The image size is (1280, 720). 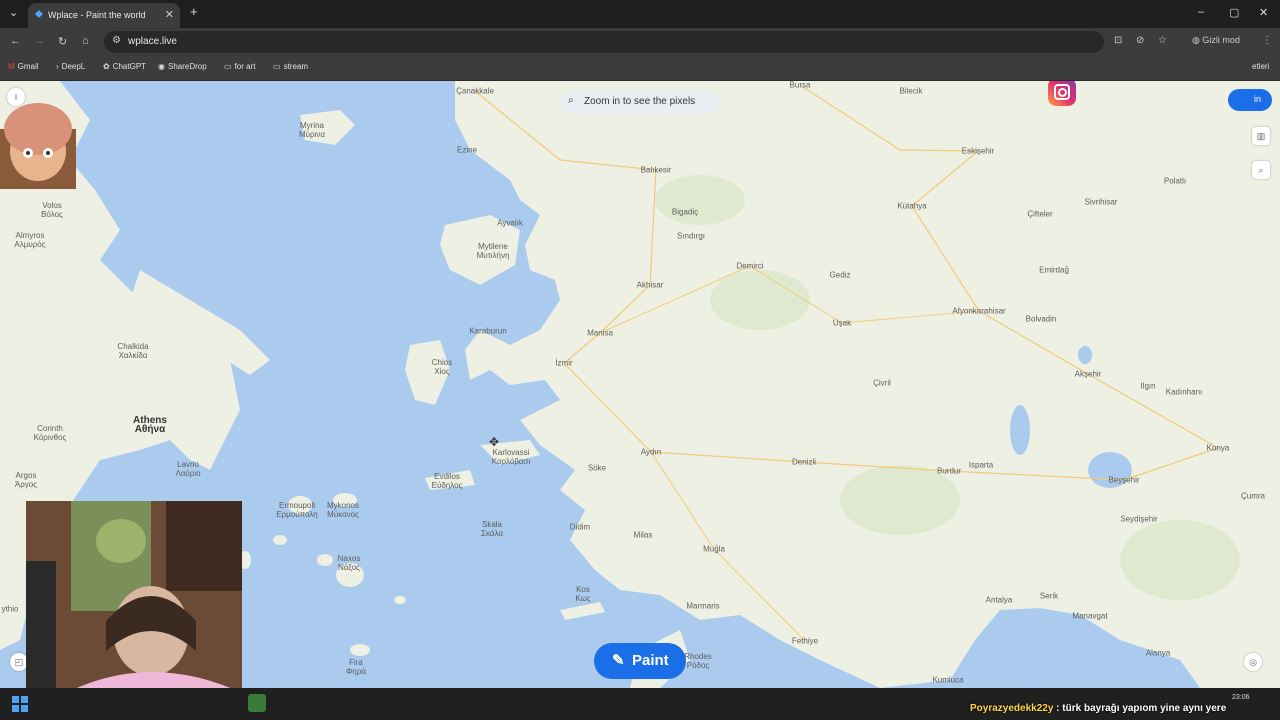 What do you see at coordinates (30, 240) in the screenshot?
I see `city-label: Almyros Αλμυρός` at bounding box center [30, 240].